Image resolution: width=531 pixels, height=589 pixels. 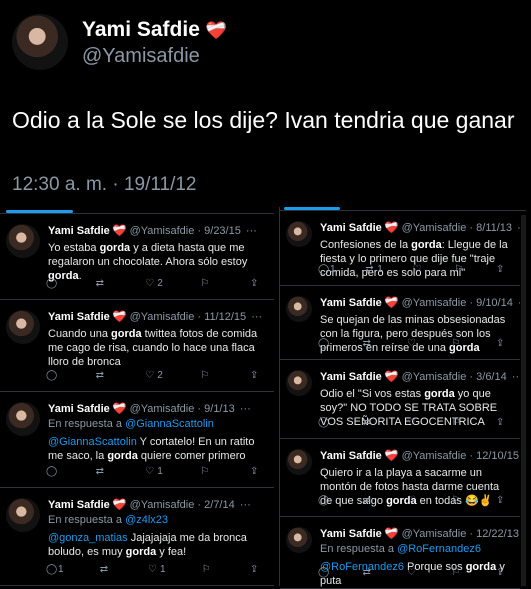 I want to click on reply-to-link: @z4lx23, so click(x=146, y=520).